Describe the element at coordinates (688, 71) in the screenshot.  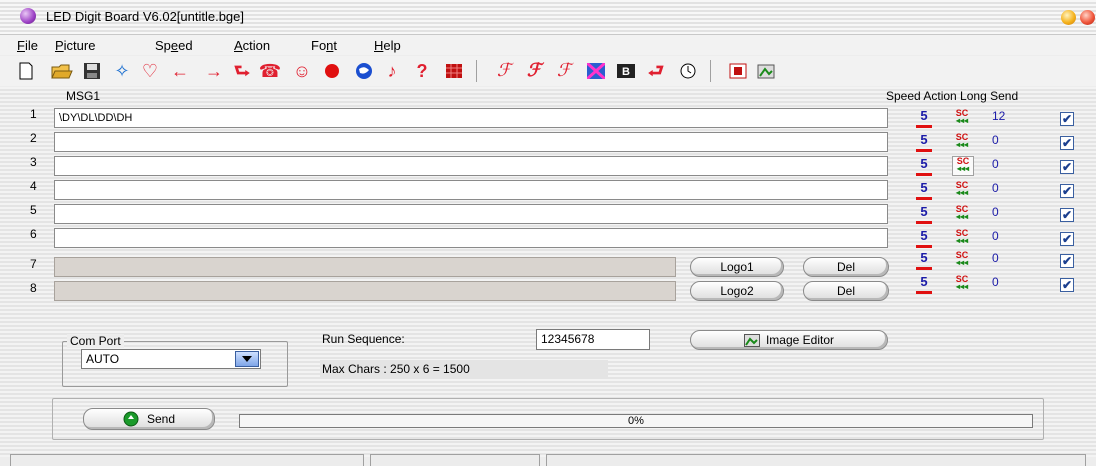
I see `clock-icon` at that location.